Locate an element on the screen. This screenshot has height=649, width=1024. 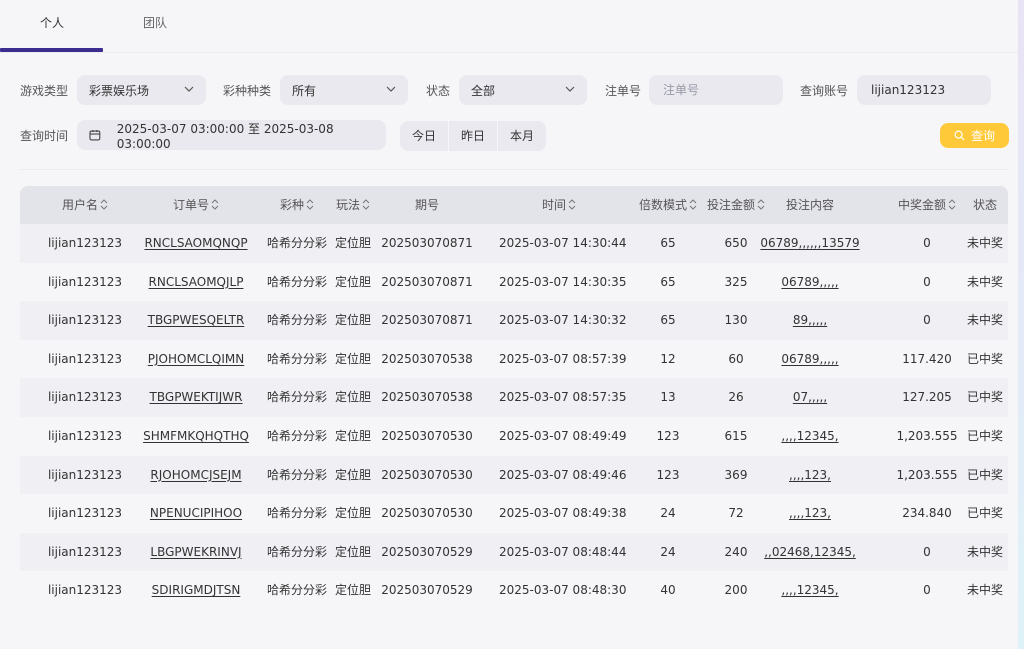
bet-content-link: 89,,,,, is located at coordinates (810, 320).